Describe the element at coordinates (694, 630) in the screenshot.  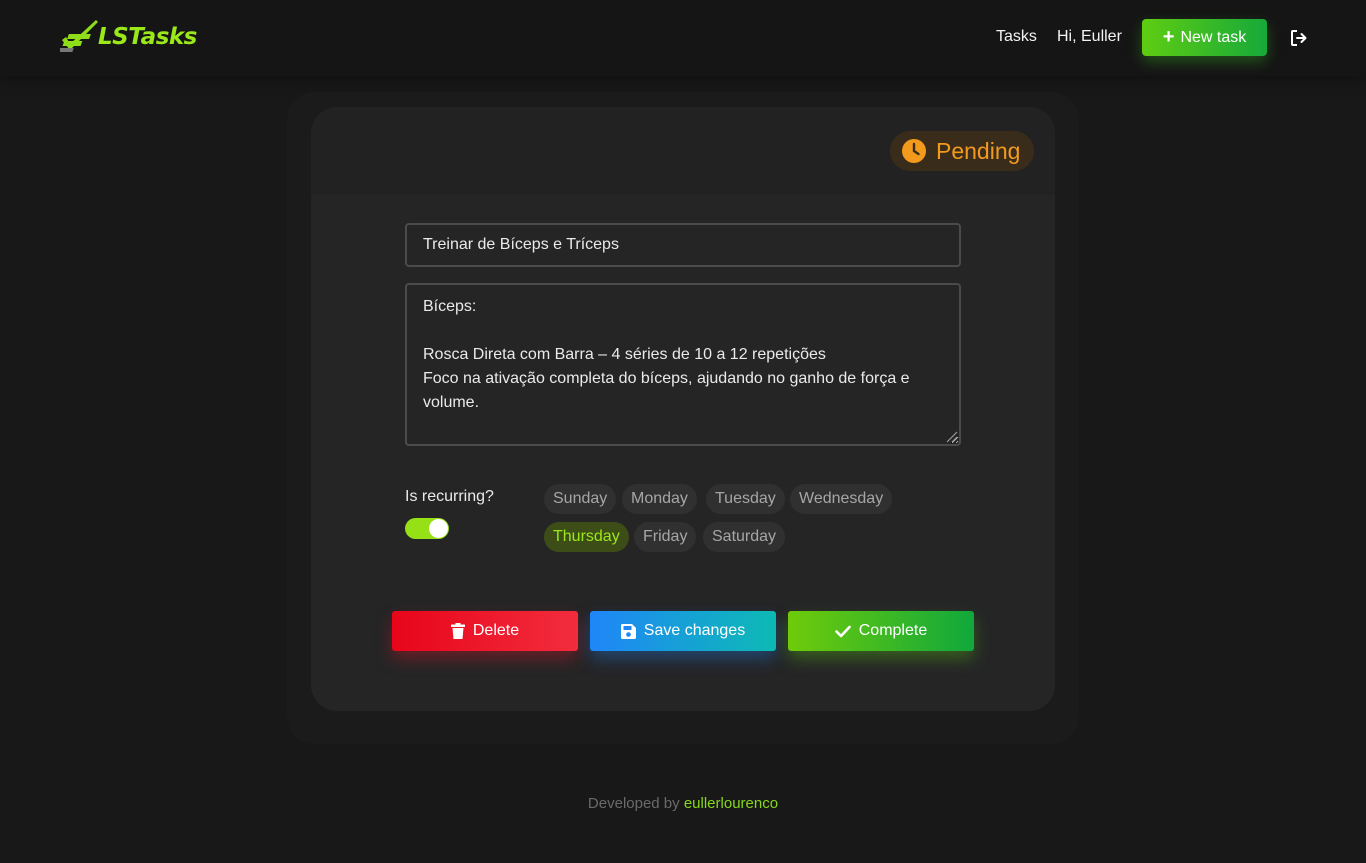
I see `save-label: Save changes` at that location.